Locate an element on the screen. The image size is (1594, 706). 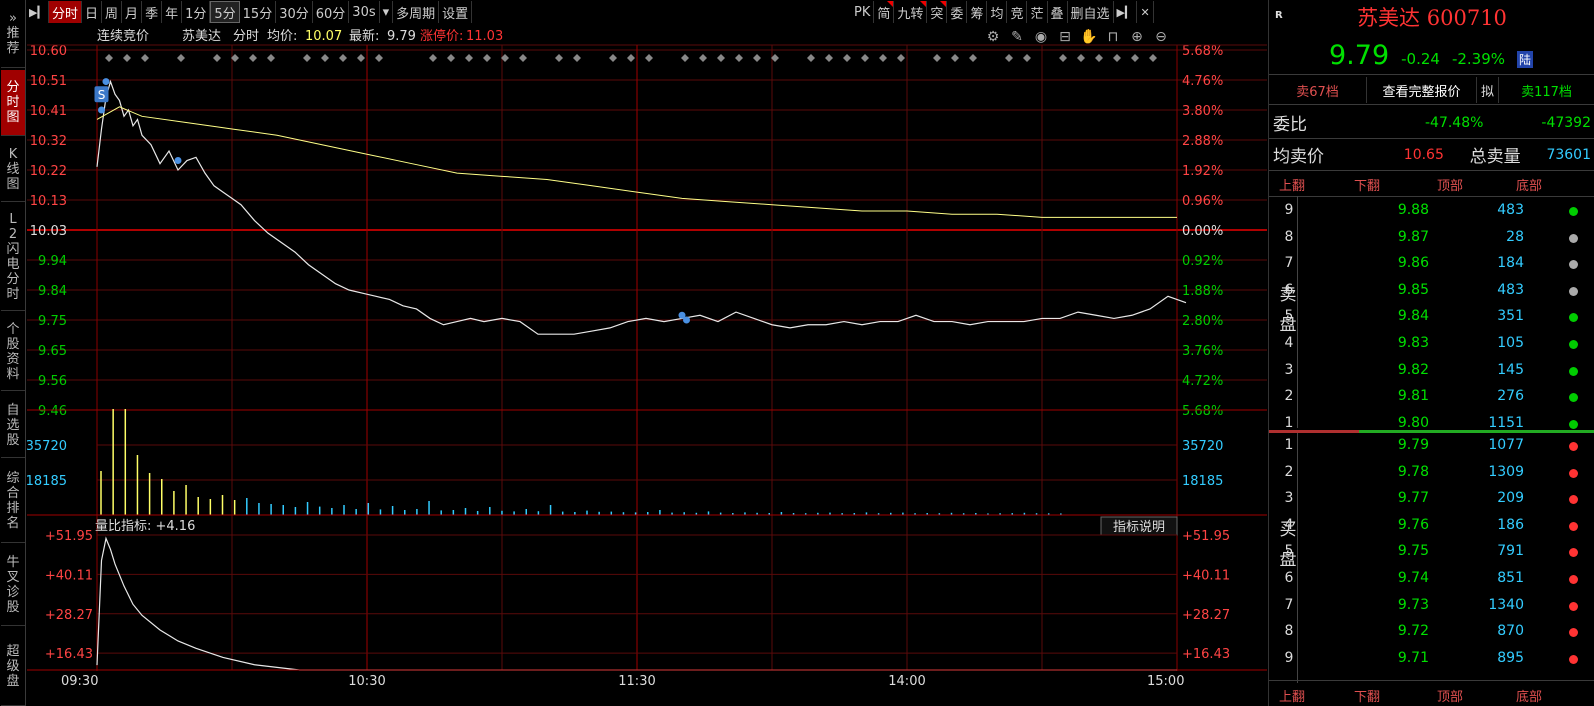
buy-level-row: 1 9.79 1077 is located at coordinates (1431, 446).